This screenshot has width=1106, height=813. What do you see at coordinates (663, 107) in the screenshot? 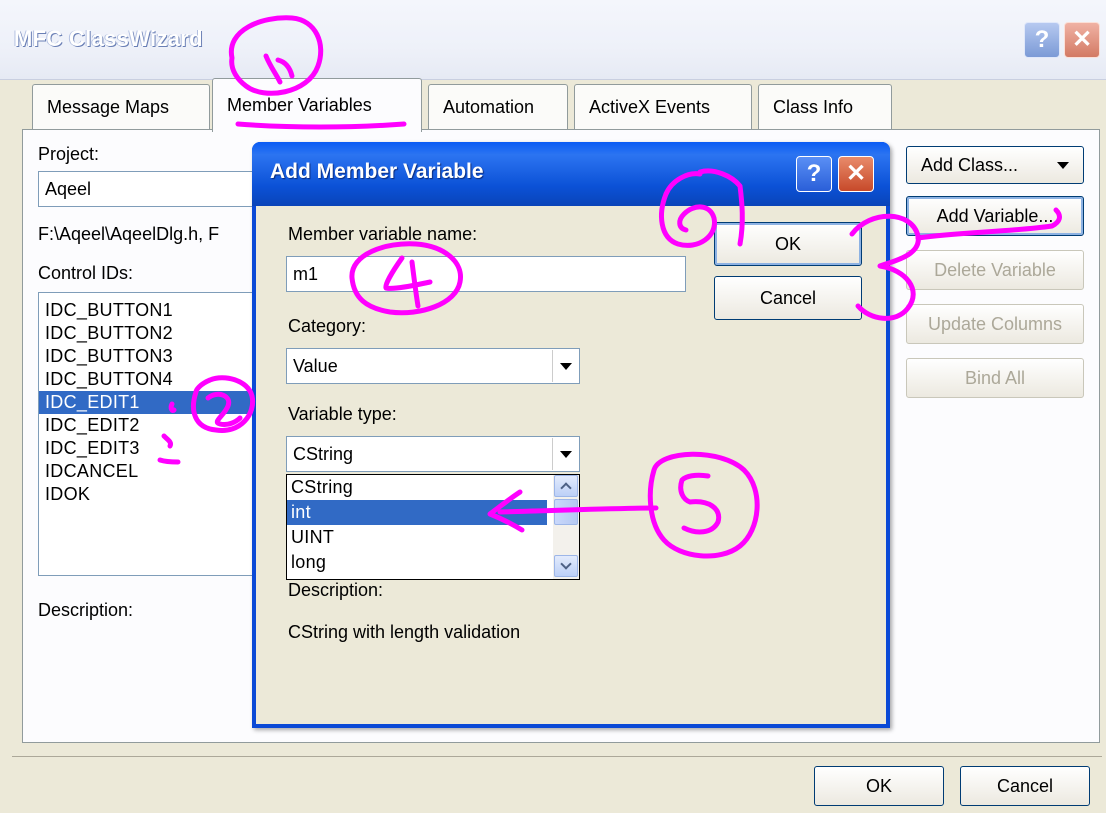
I see `tab-activex-events: ActiveX Events` at bounding box center [663, 107].